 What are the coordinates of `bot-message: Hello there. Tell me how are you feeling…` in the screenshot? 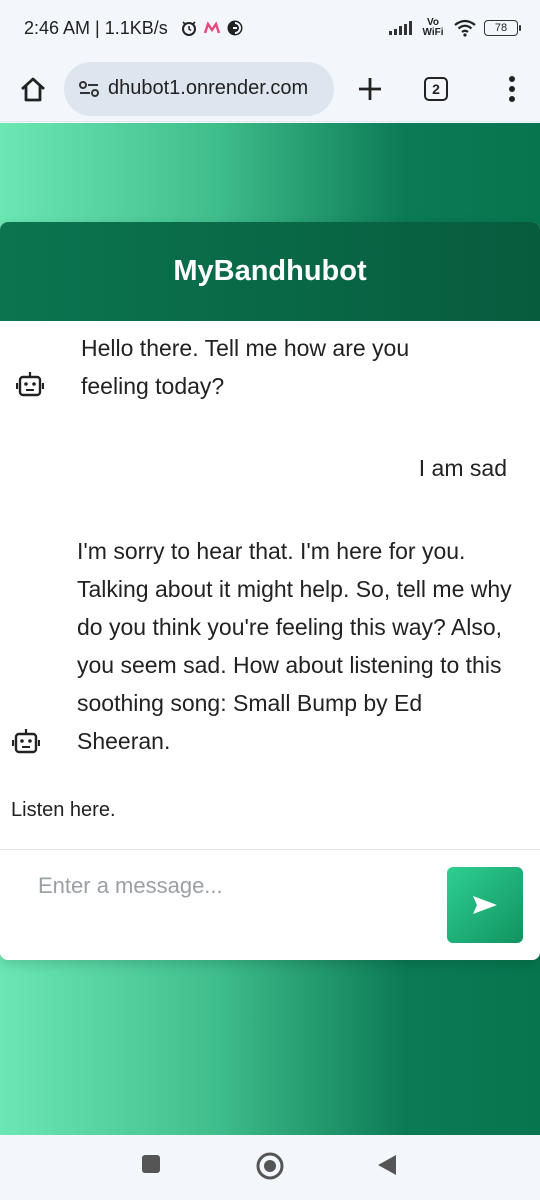 It's located at (245, 367).